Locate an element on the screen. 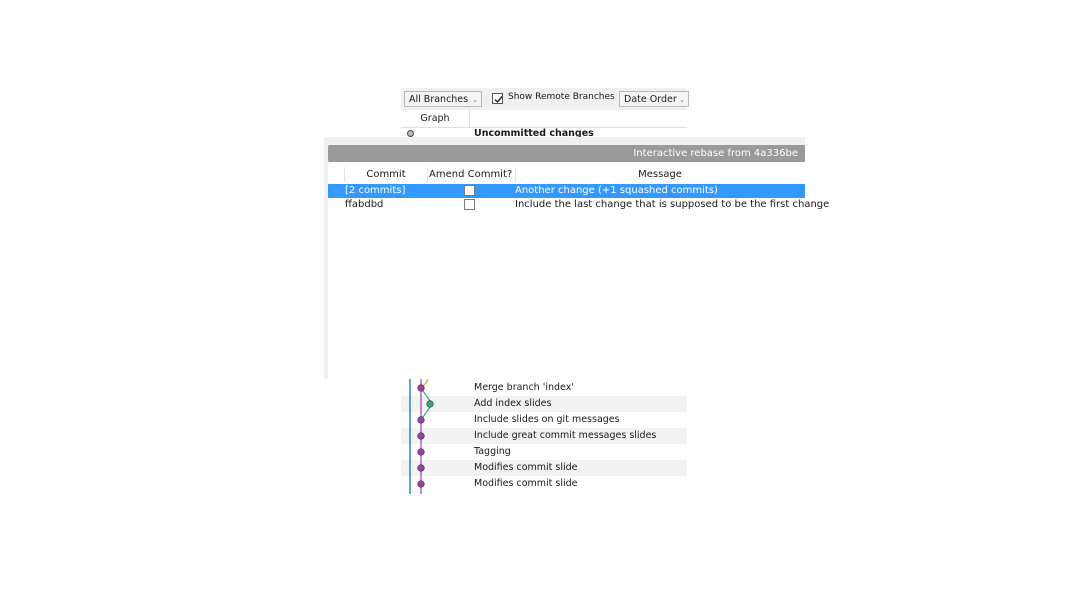  message-cell: Another change (+1 squashed commits) is located at coordinates (616, 191).